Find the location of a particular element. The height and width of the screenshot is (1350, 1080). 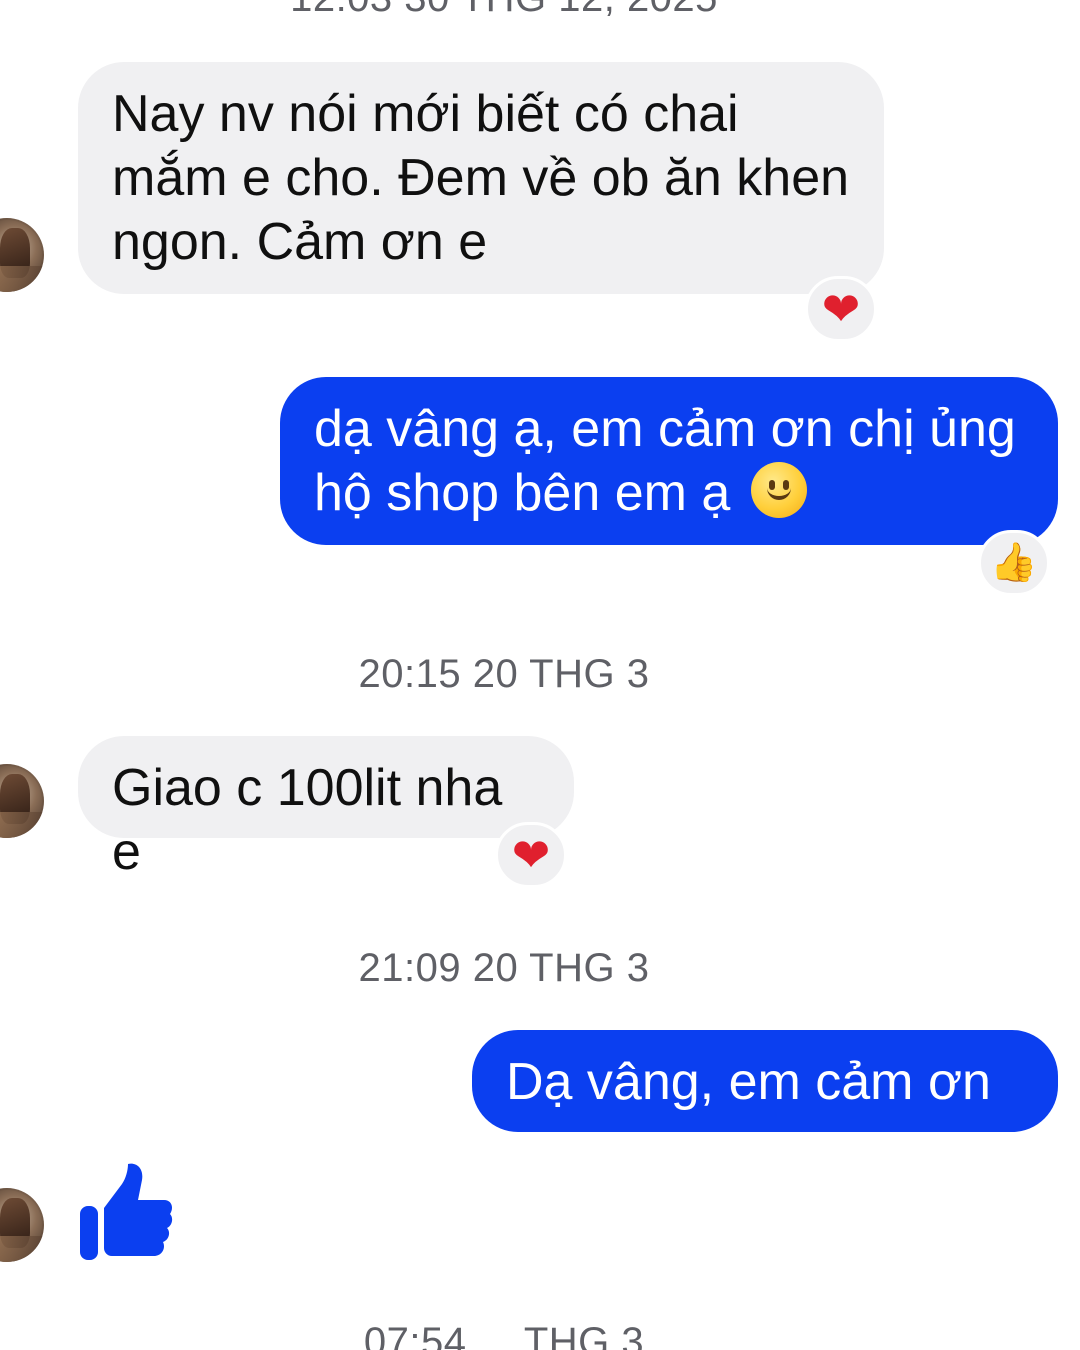

message-line: mắm e cho. Đem về ob ăn khen is located at coordinates (481, 178).